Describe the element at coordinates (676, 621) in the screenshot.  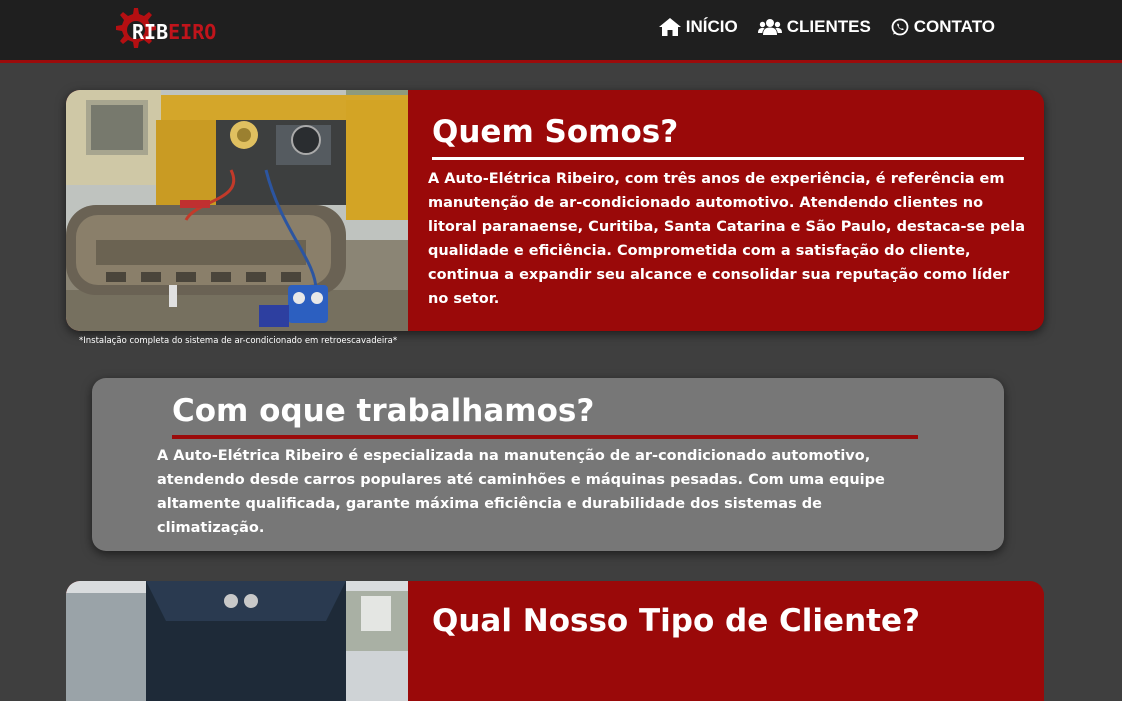
I see `clients-title: Qual Nosso Tipo de Cliente?` at that location.